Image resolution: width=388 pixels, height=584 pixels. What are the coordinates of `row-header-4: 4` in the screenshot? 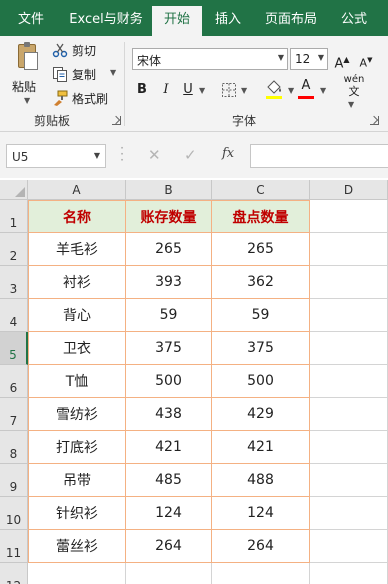 It's located at (14, 315).